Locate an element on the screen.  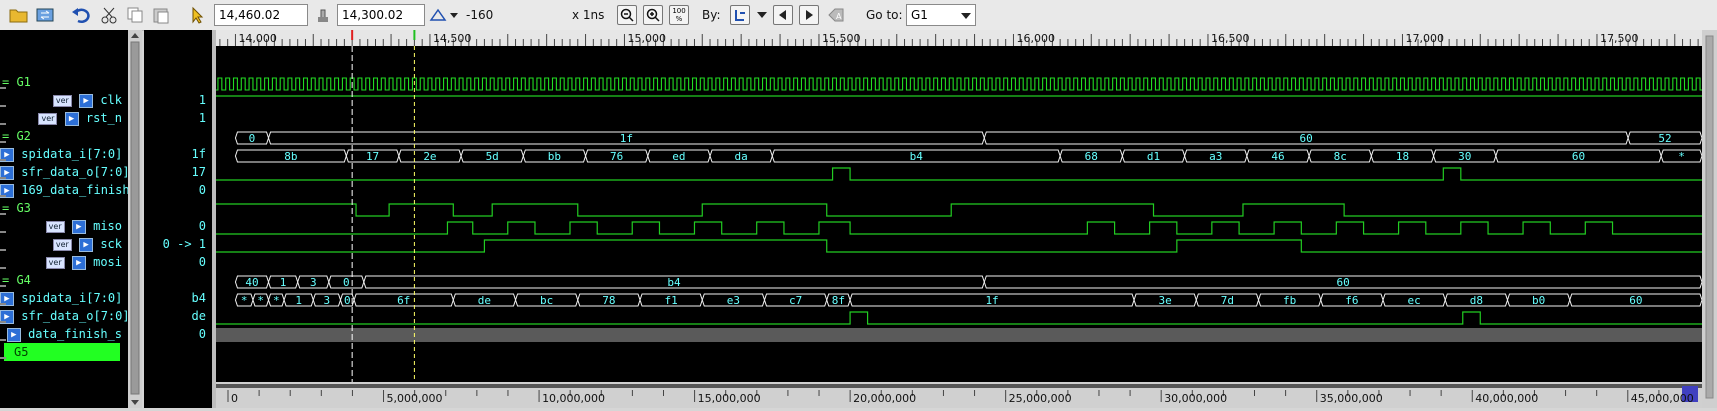
signal-row-g4: = G4 is located at coordinates (64, 280).